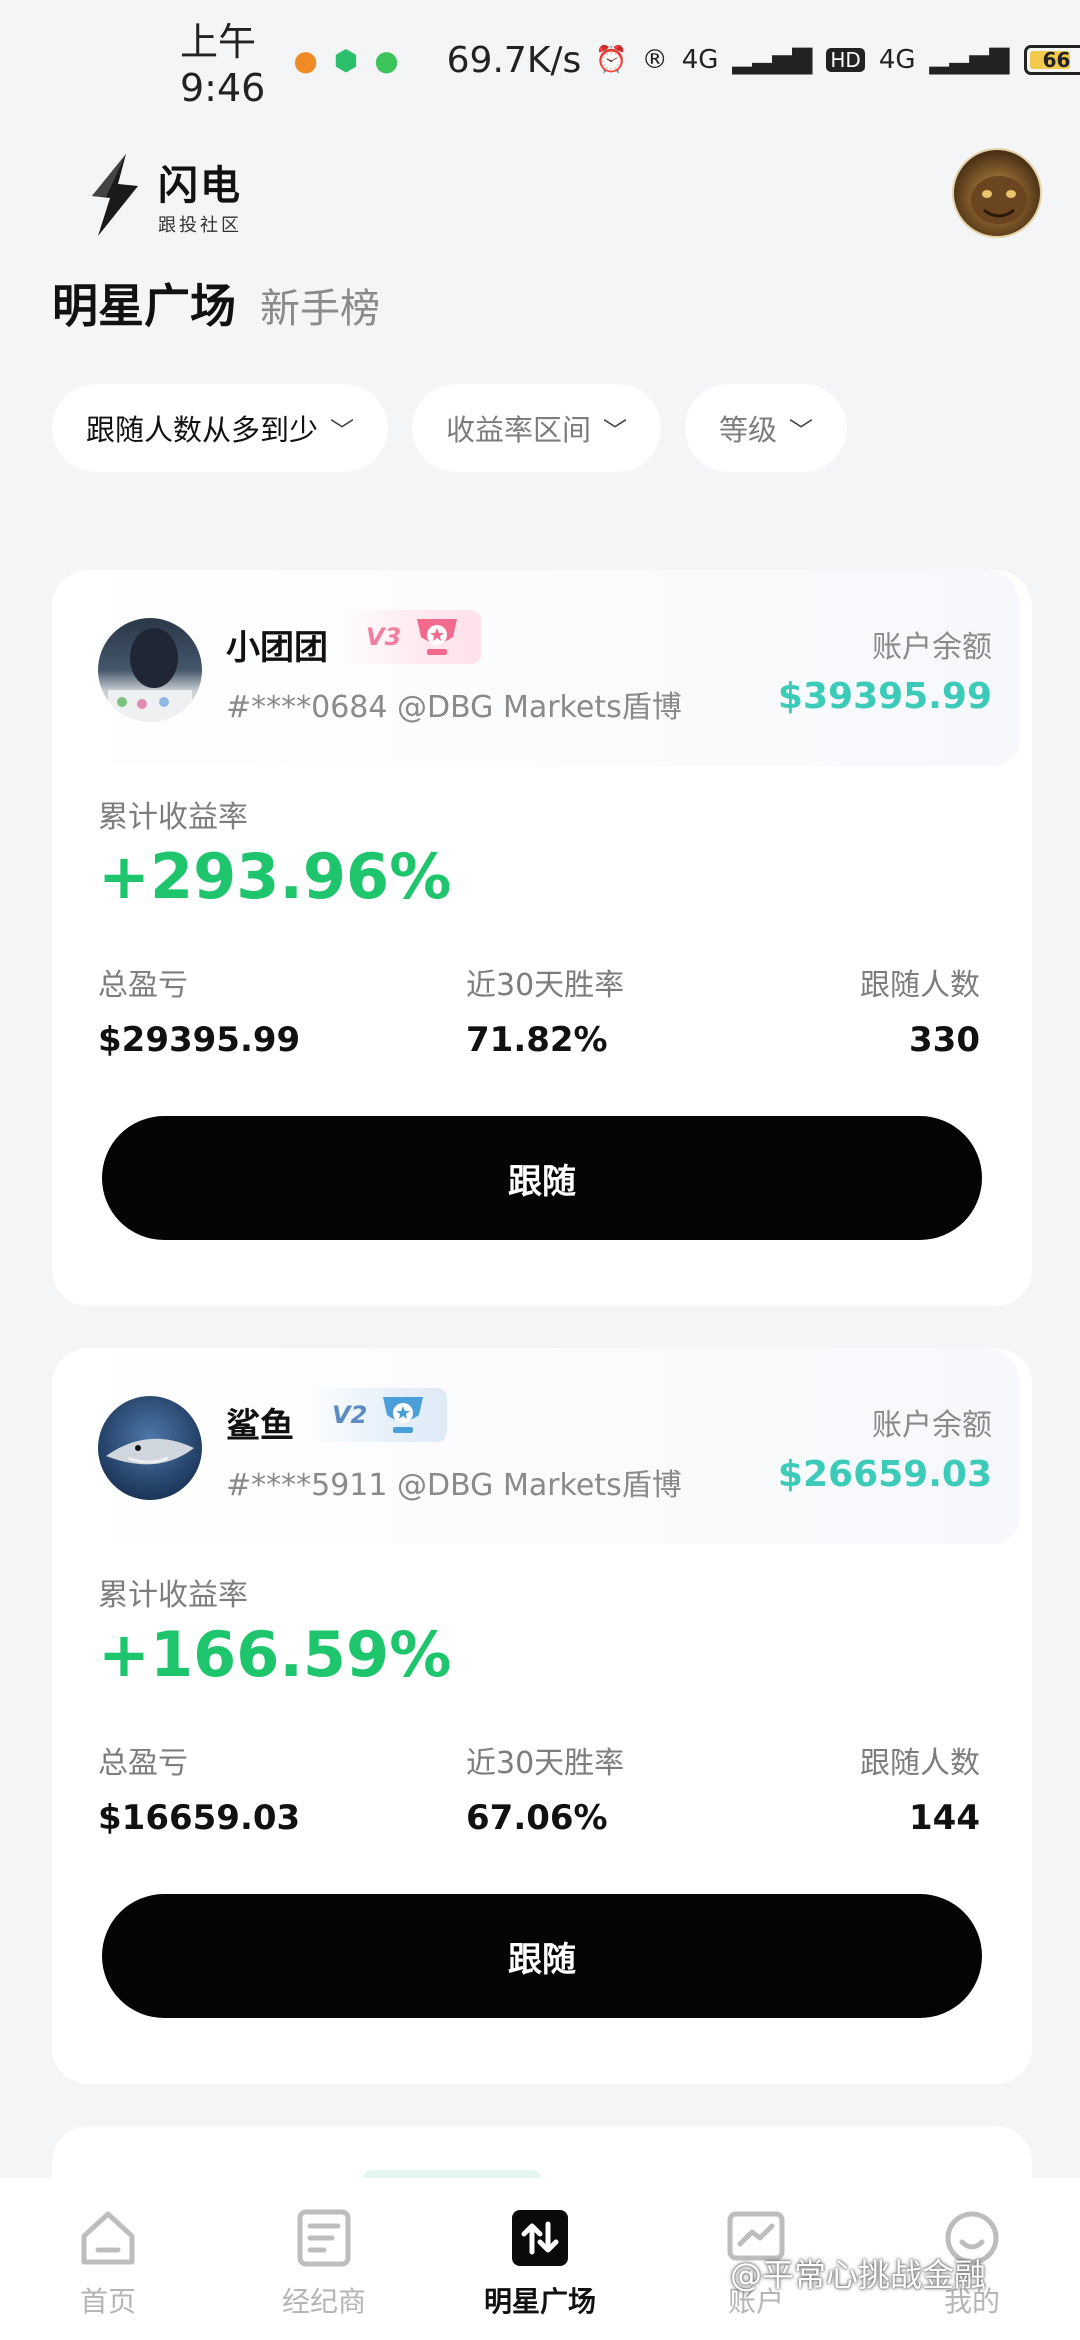  I want to click on app-logo: 闪电 跟投社区, so click(161, 195).